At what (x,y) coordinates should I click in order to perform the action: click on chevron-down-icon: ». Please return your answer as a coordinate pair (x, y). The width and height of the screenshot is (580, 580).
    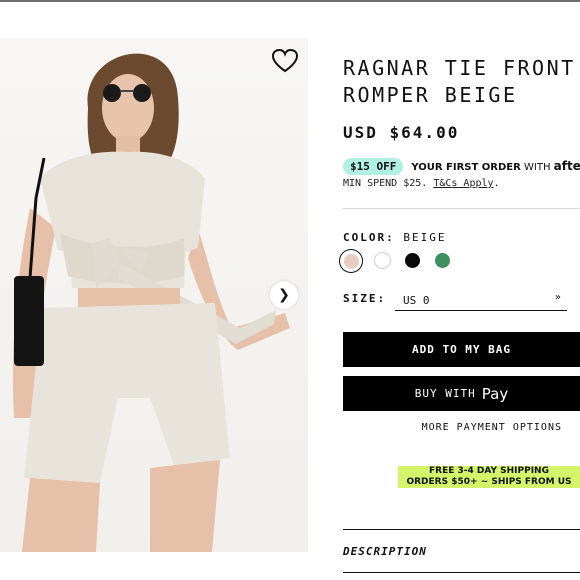
    Looking at the image, I should click on (557, 297).